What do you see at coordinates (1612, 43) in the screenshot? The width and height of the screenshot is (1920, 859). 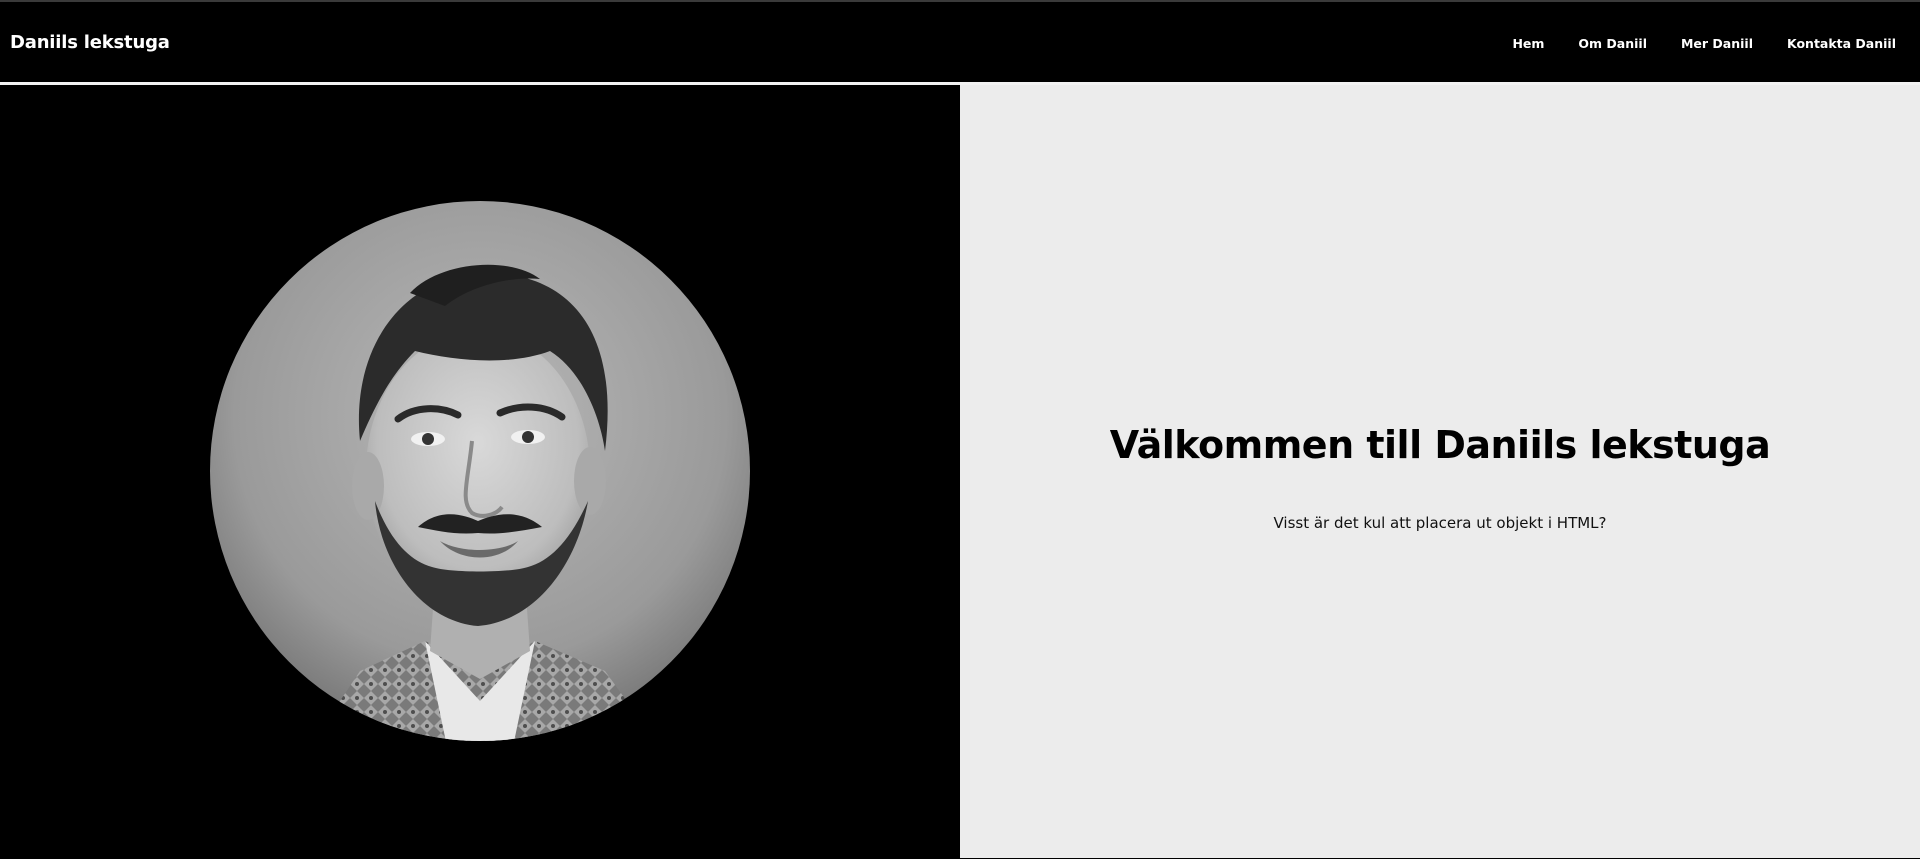 I see `nav-link-om-daniil: Om Daniil` at bounding box center [1612, 43].